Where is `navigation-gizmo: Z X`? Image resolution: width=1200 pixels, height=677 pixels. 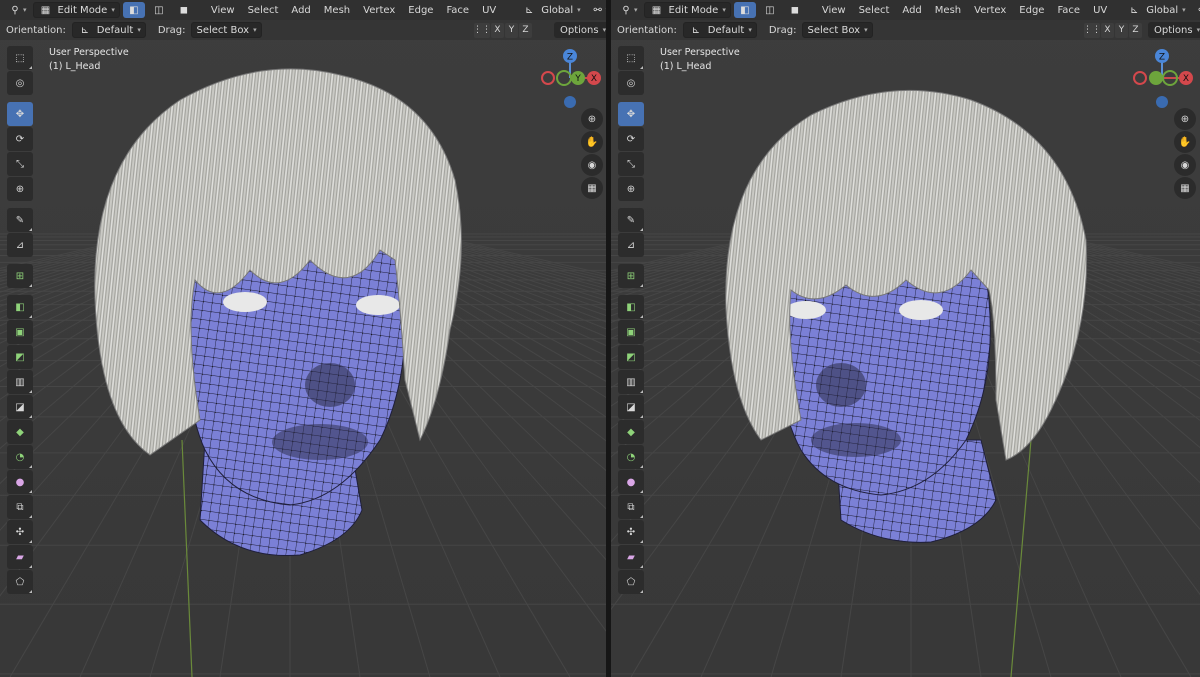
navigation-gizmo: Z X is located at coordinates (1164, 78).